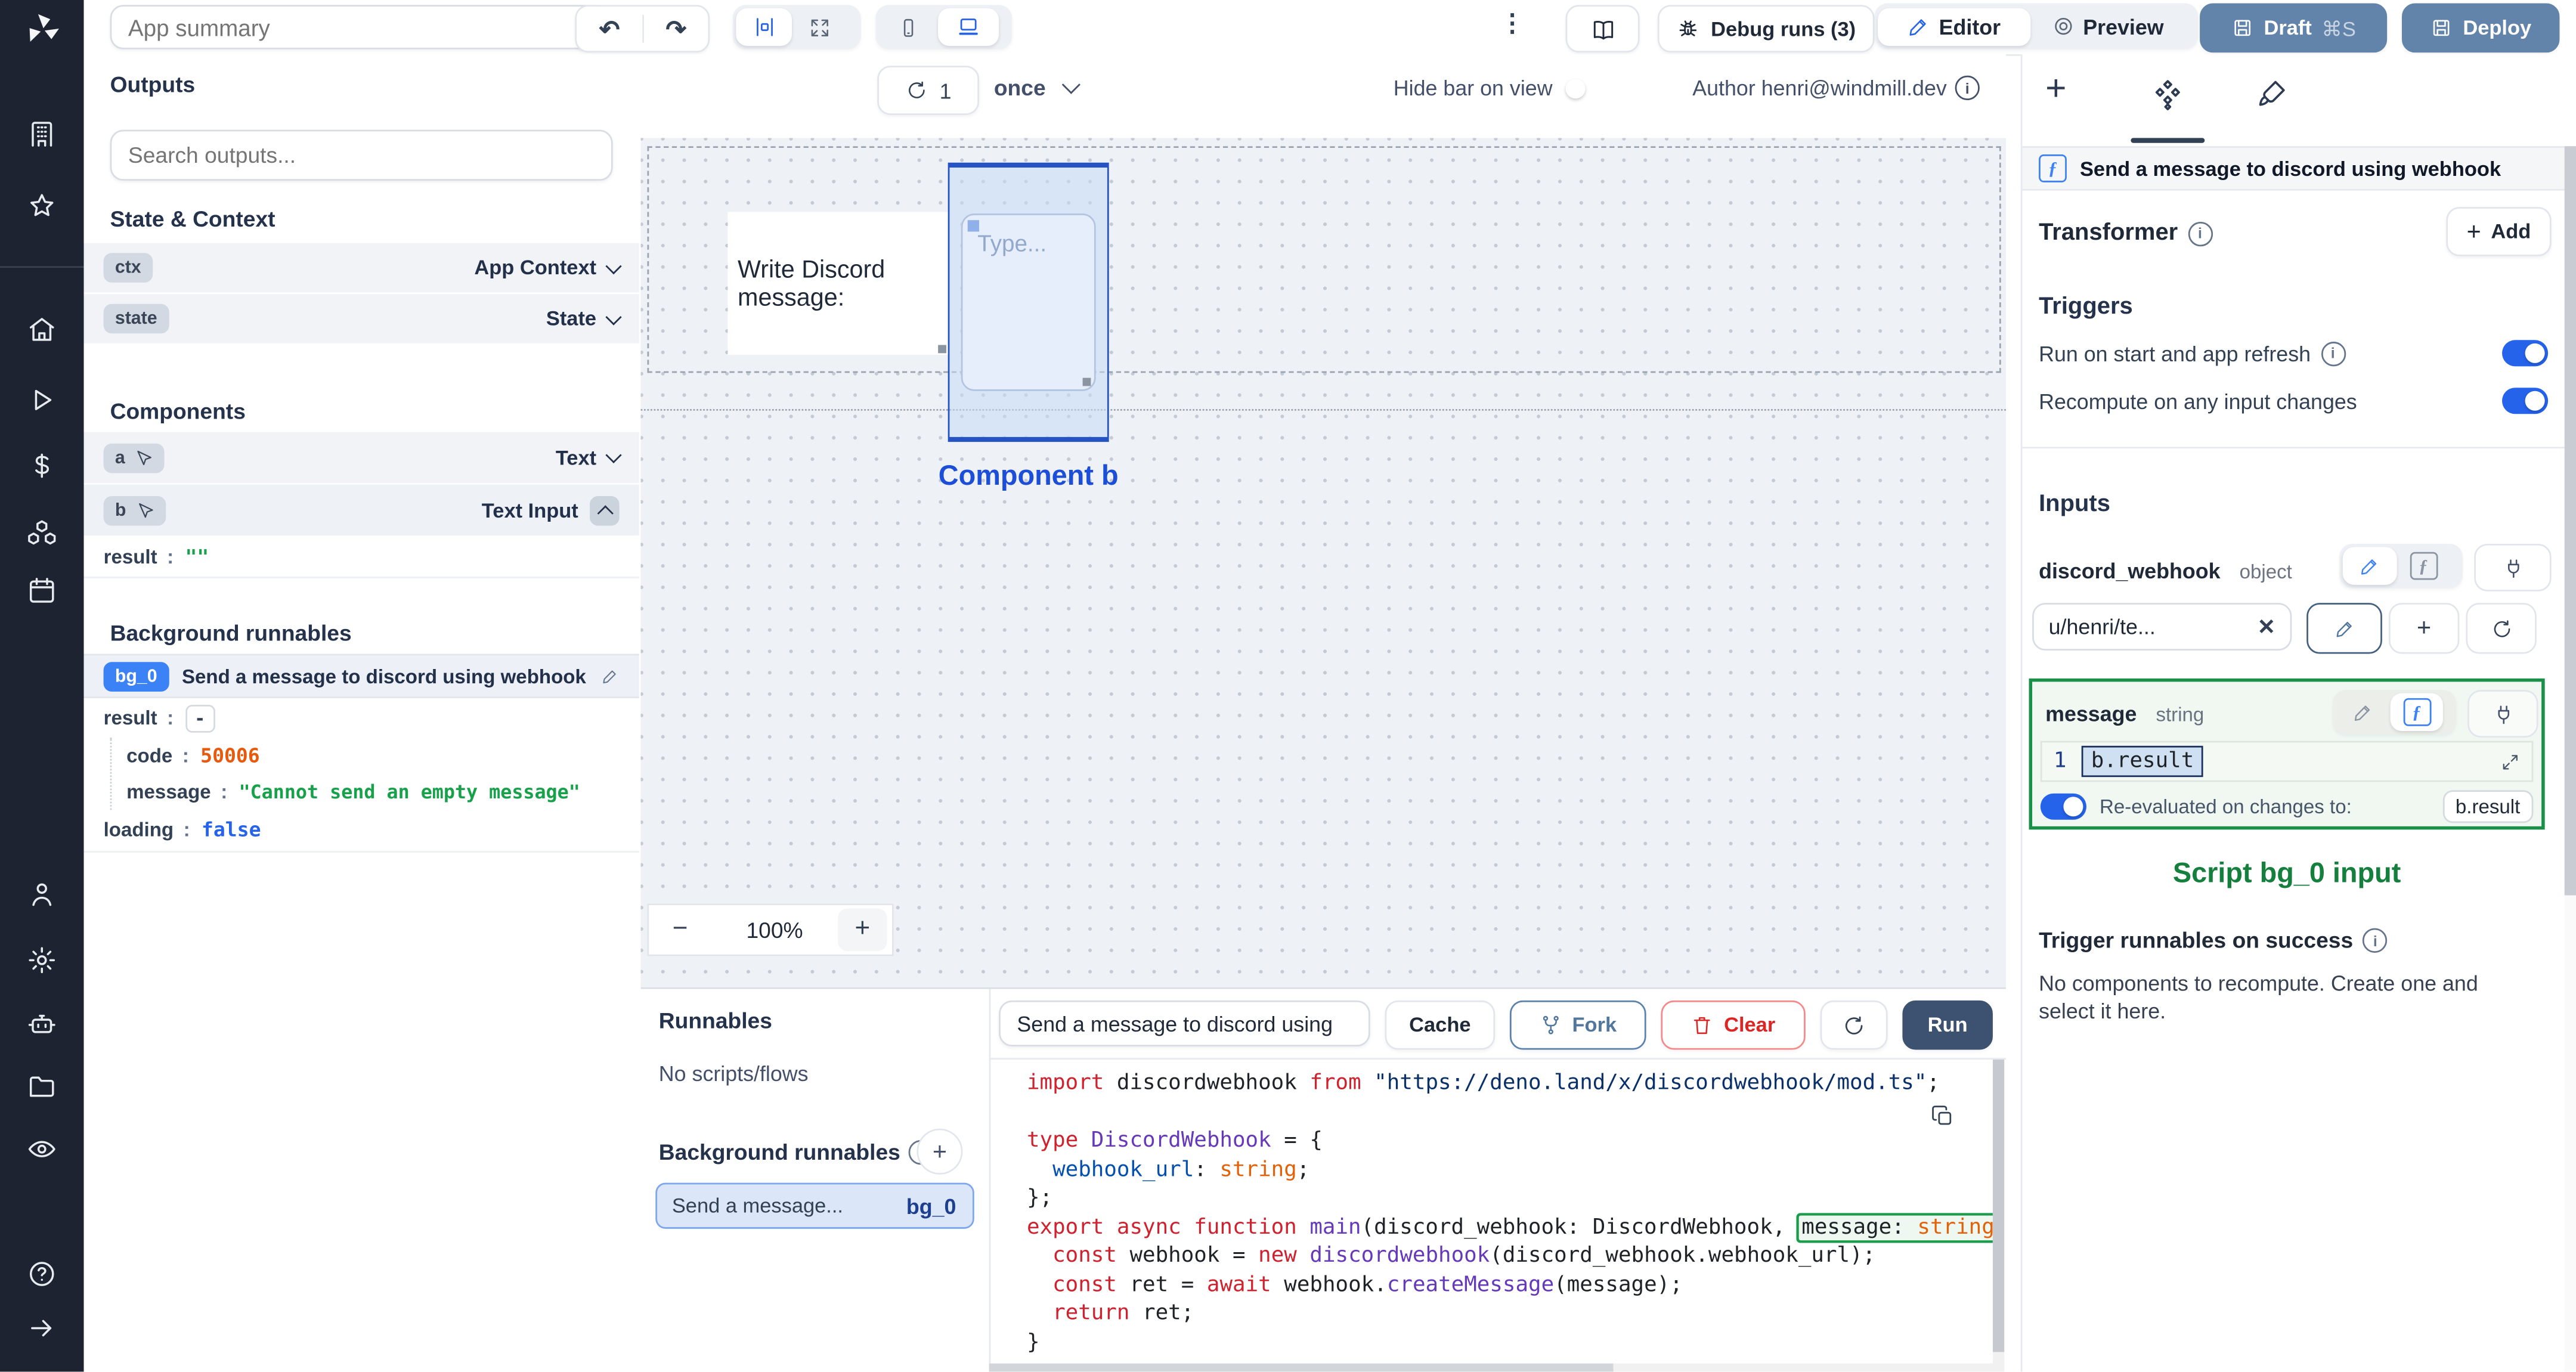 The width and height of the screenshot is (2576, 1372). Describe the element at coordinates (42, 465) in the screenshot. I see `dollar-icon` at that location.